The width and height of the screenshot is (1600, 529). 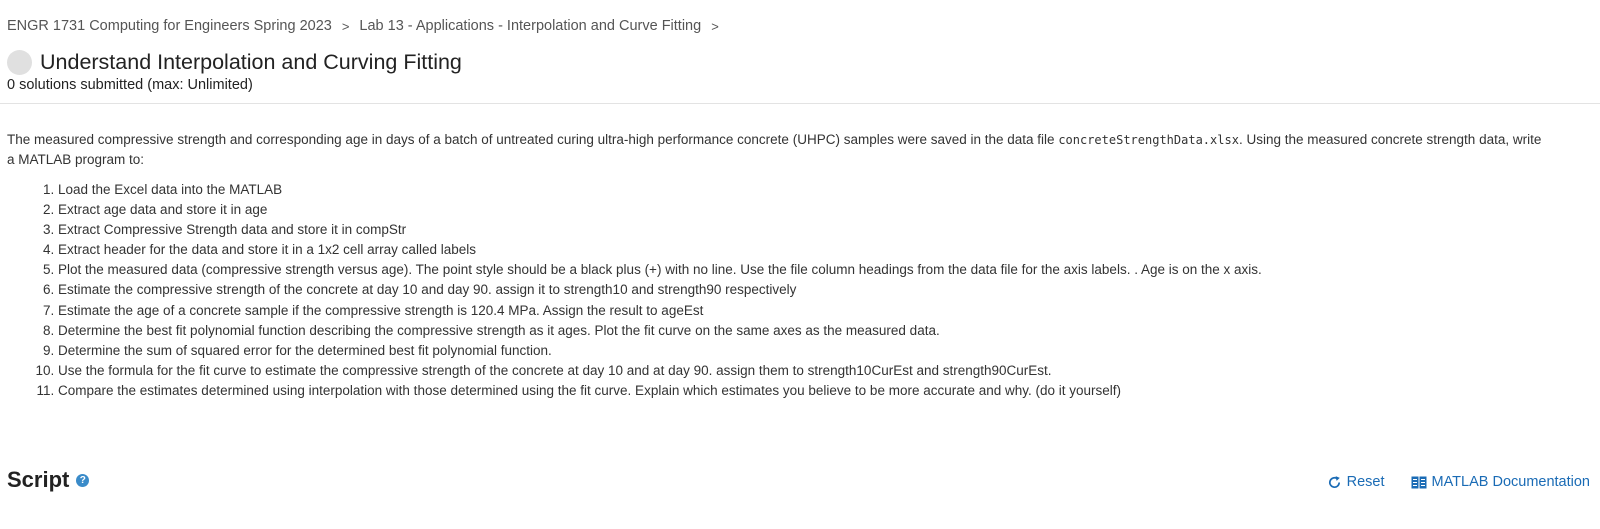 What do you see at coordinates (1148, 140) in the screenshot?
I see `data-file-name: concreteStrengthData.xlsx` at bounding box center [1148, 140].